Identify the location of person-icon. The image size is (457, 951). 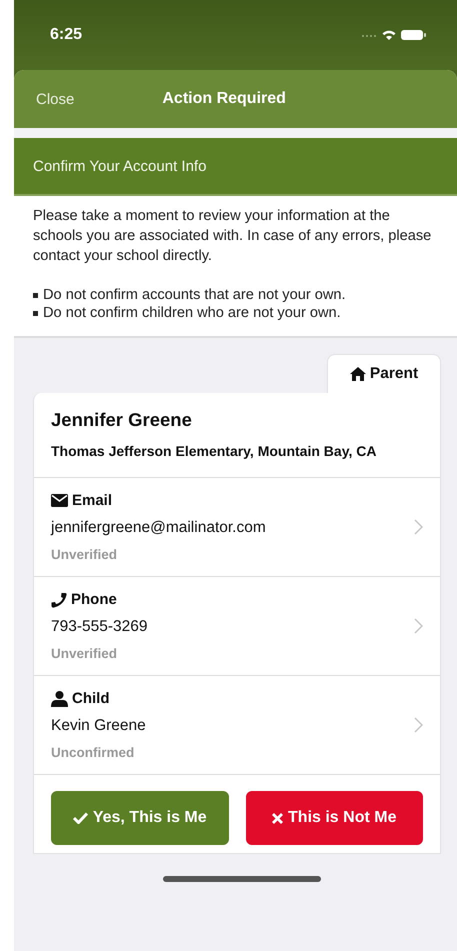
(59, 698).